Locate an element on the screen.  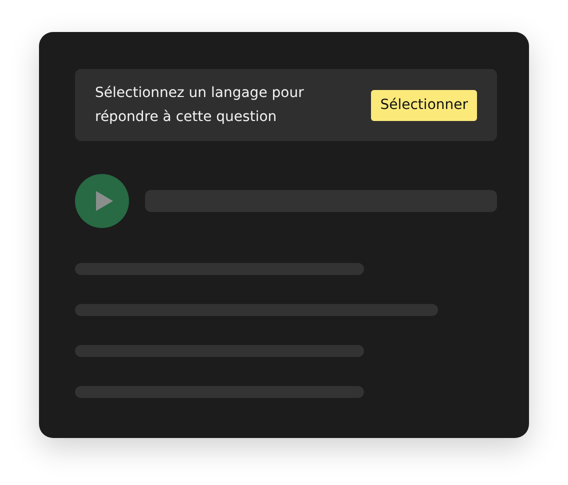
language-prompt: Sélectionnez un langage pour répondre à cette question is located at coordinates (200, 105).